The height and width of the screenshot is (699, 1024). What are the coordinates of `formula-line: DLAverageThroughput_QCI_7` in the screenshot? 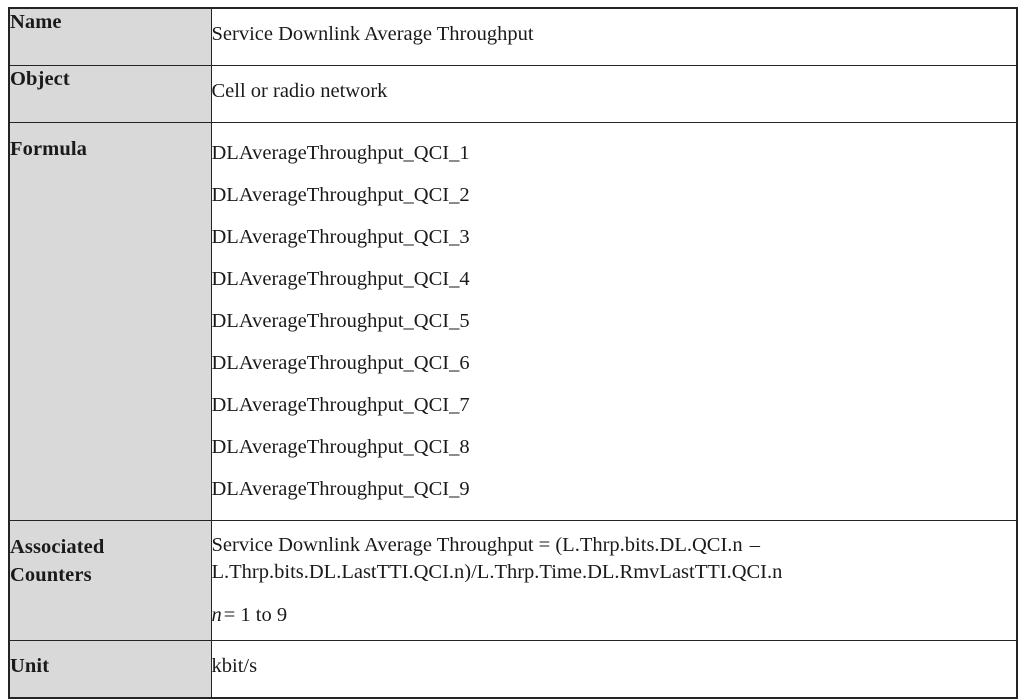 It's located at (340, 405).